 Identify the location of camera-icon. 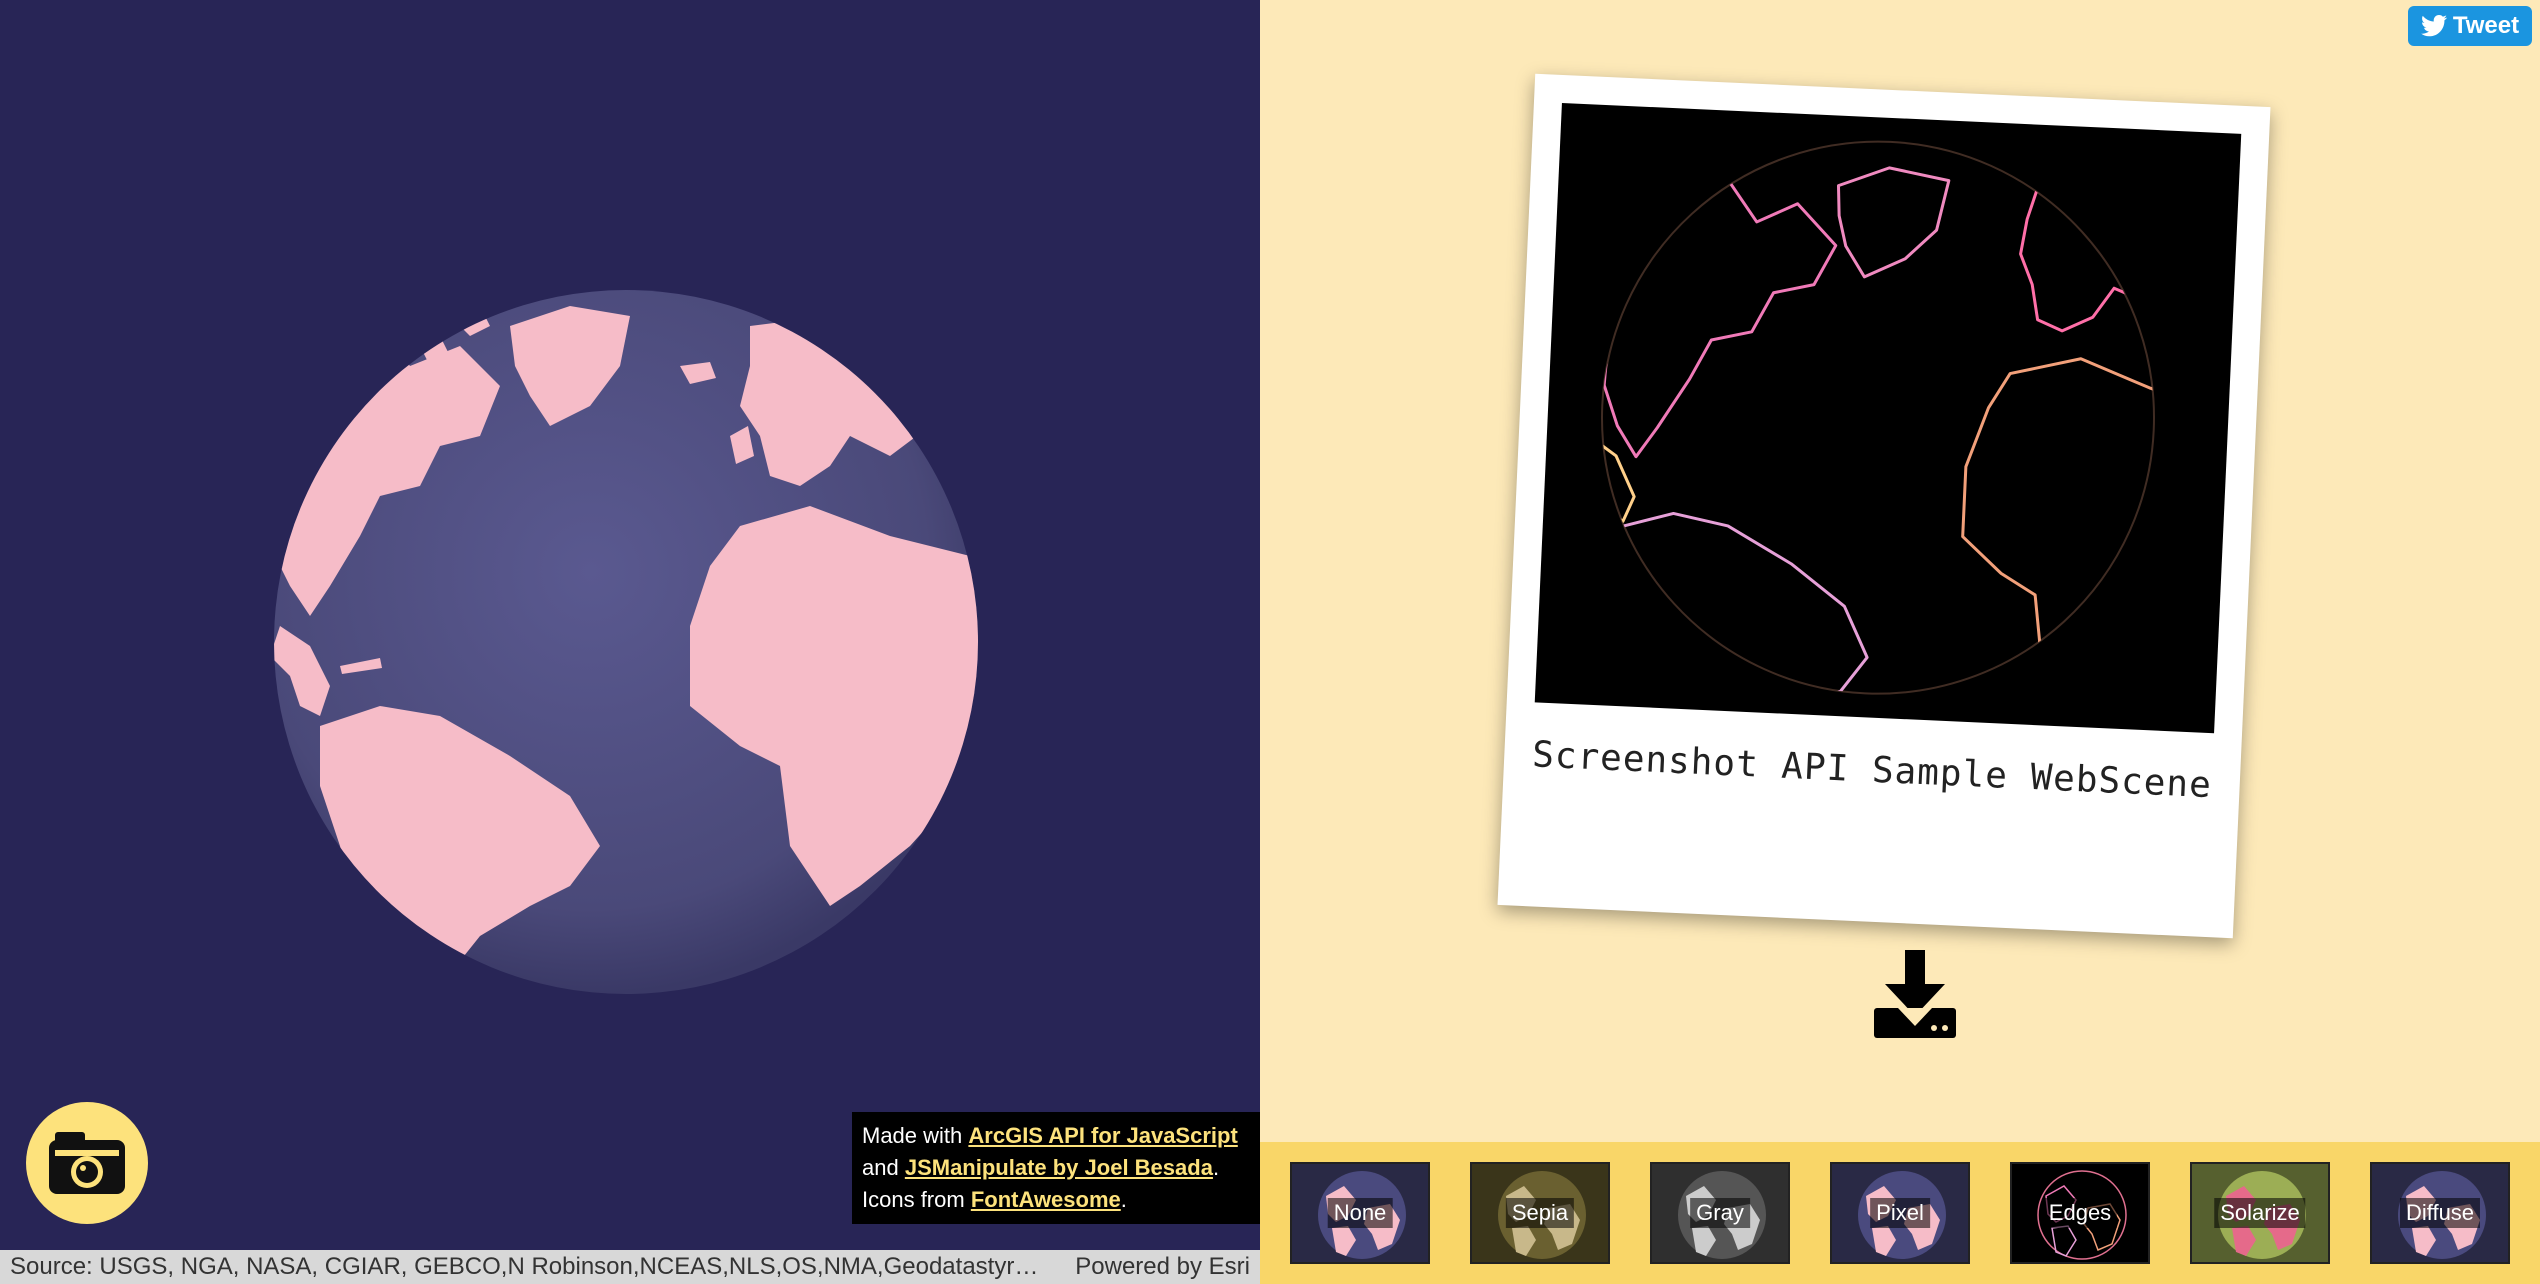
(87, 1163).